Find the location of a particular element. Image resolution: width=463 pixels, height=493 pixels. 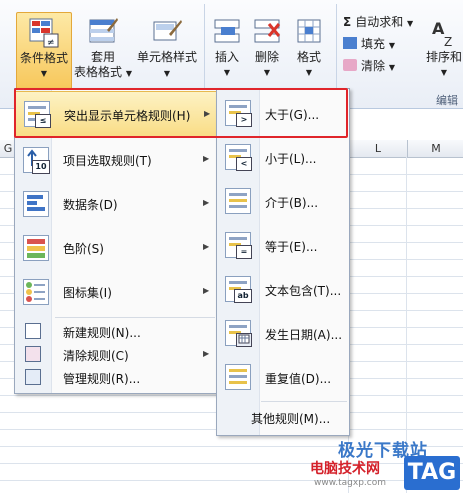

menu-item-label: 数据条(D) is located at coordinates (90, 205).